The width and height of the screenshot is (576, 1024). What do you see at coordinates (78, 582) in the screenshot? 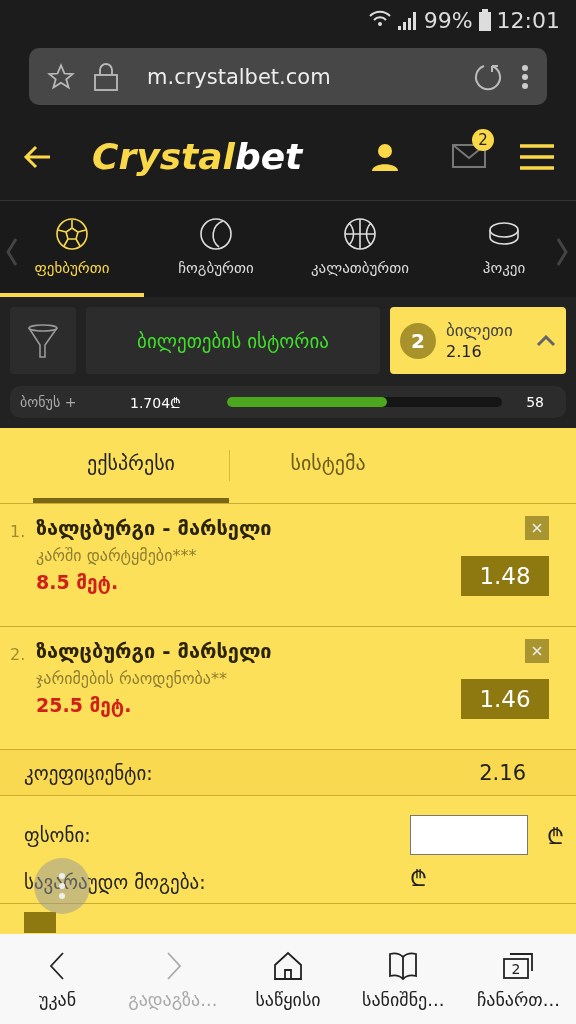
I see `bet-line: 8.5 მეტ.` at bounding box center [78, 582].